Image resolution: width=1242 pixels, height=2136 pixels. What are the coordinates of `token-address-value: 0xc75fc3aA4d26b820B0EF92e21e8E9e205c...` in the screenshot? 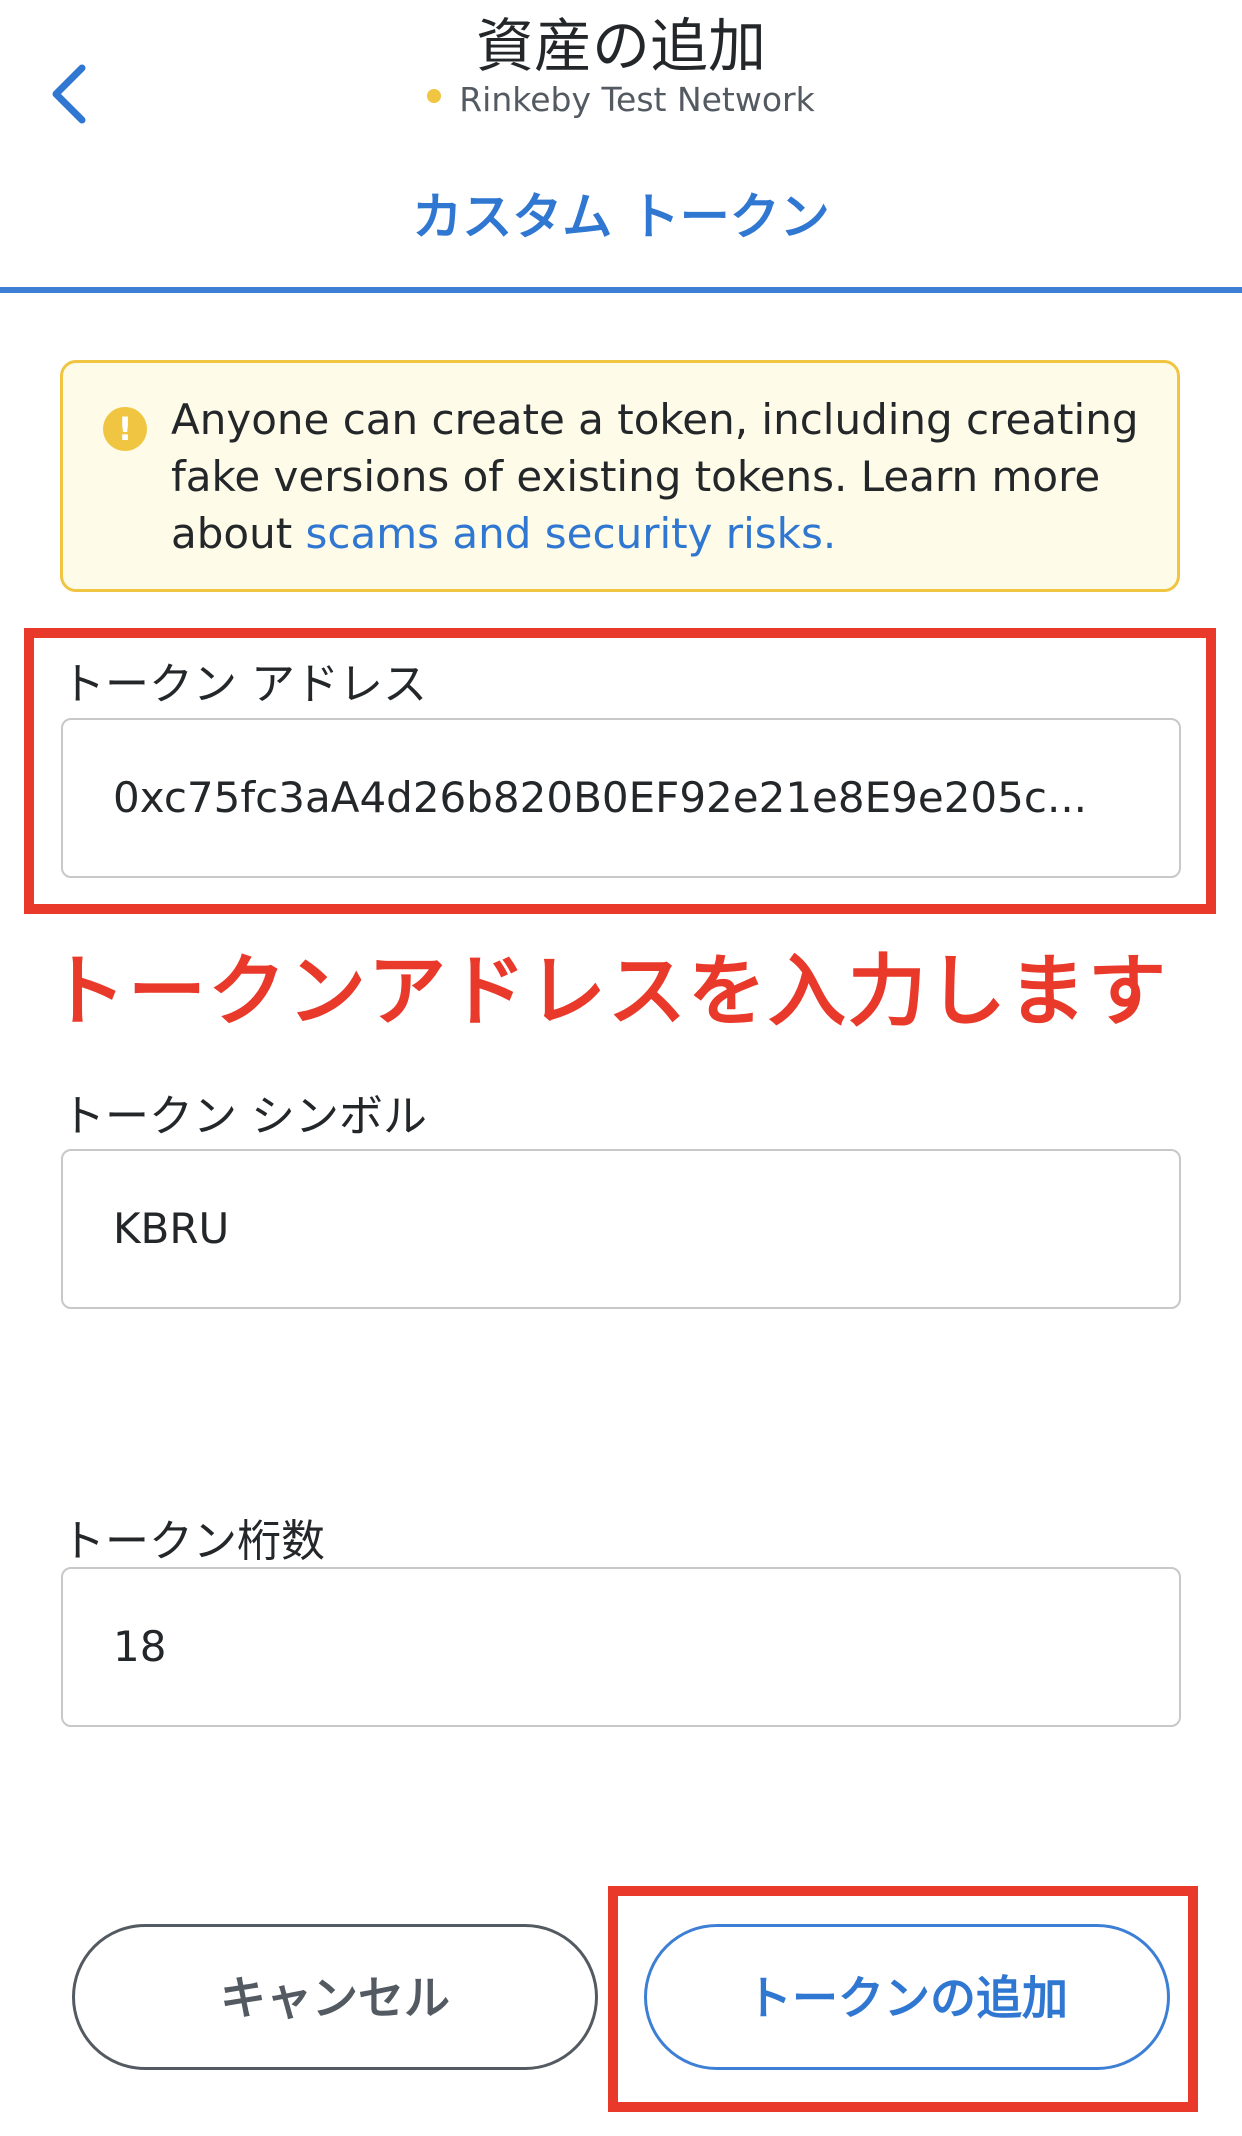 It's located at (600, 797).